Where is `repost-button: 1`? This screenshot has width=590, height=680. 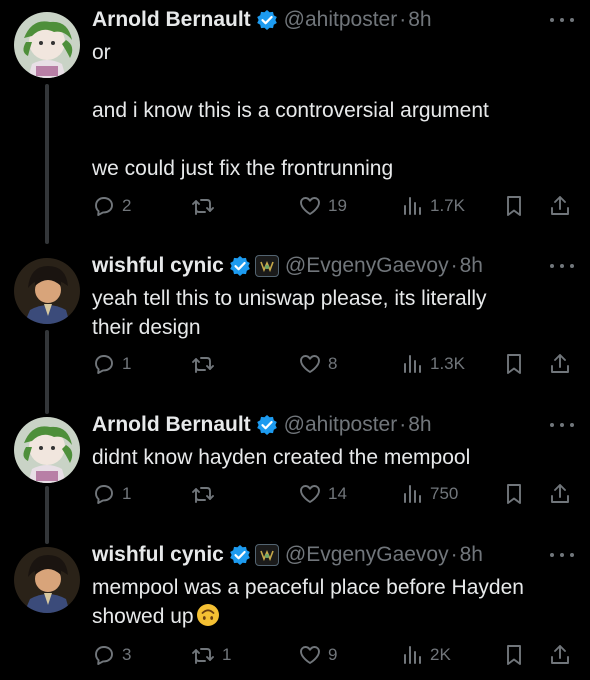 repost-button: 1 is located at coordinates (210, 655).